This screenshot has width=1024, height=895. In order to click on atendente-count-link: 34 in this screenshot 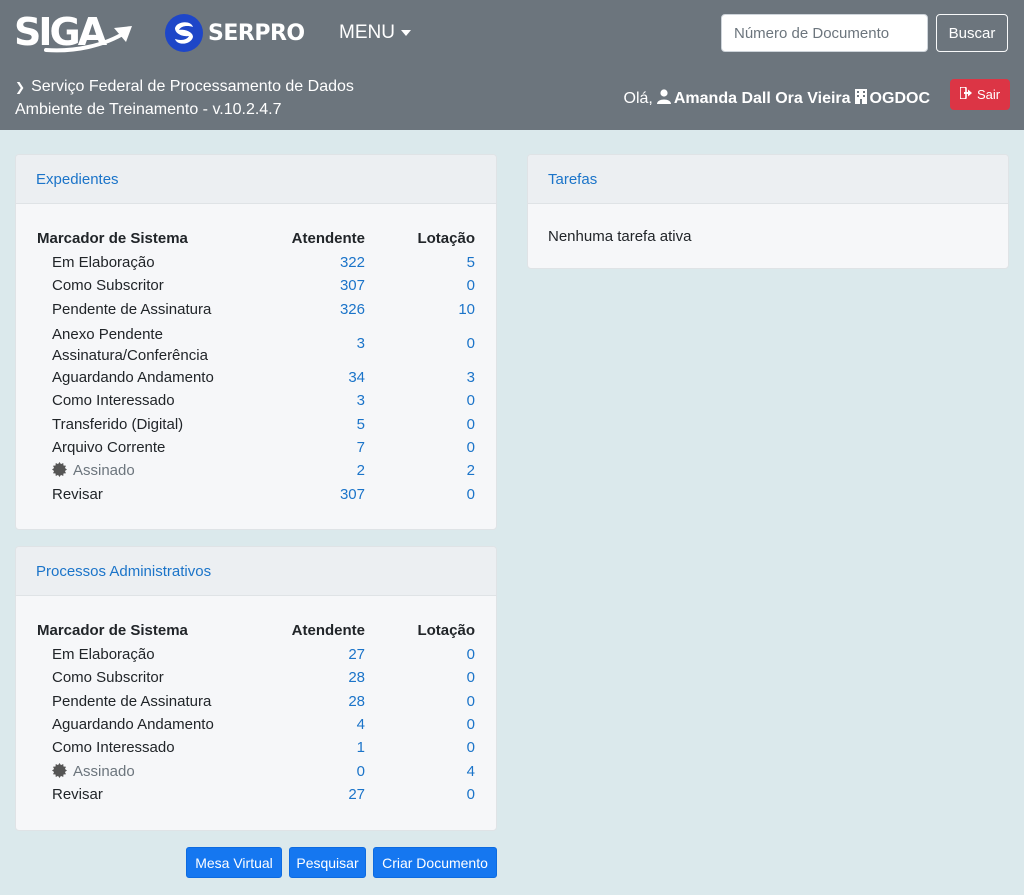, I will do `click(356, 377)`.